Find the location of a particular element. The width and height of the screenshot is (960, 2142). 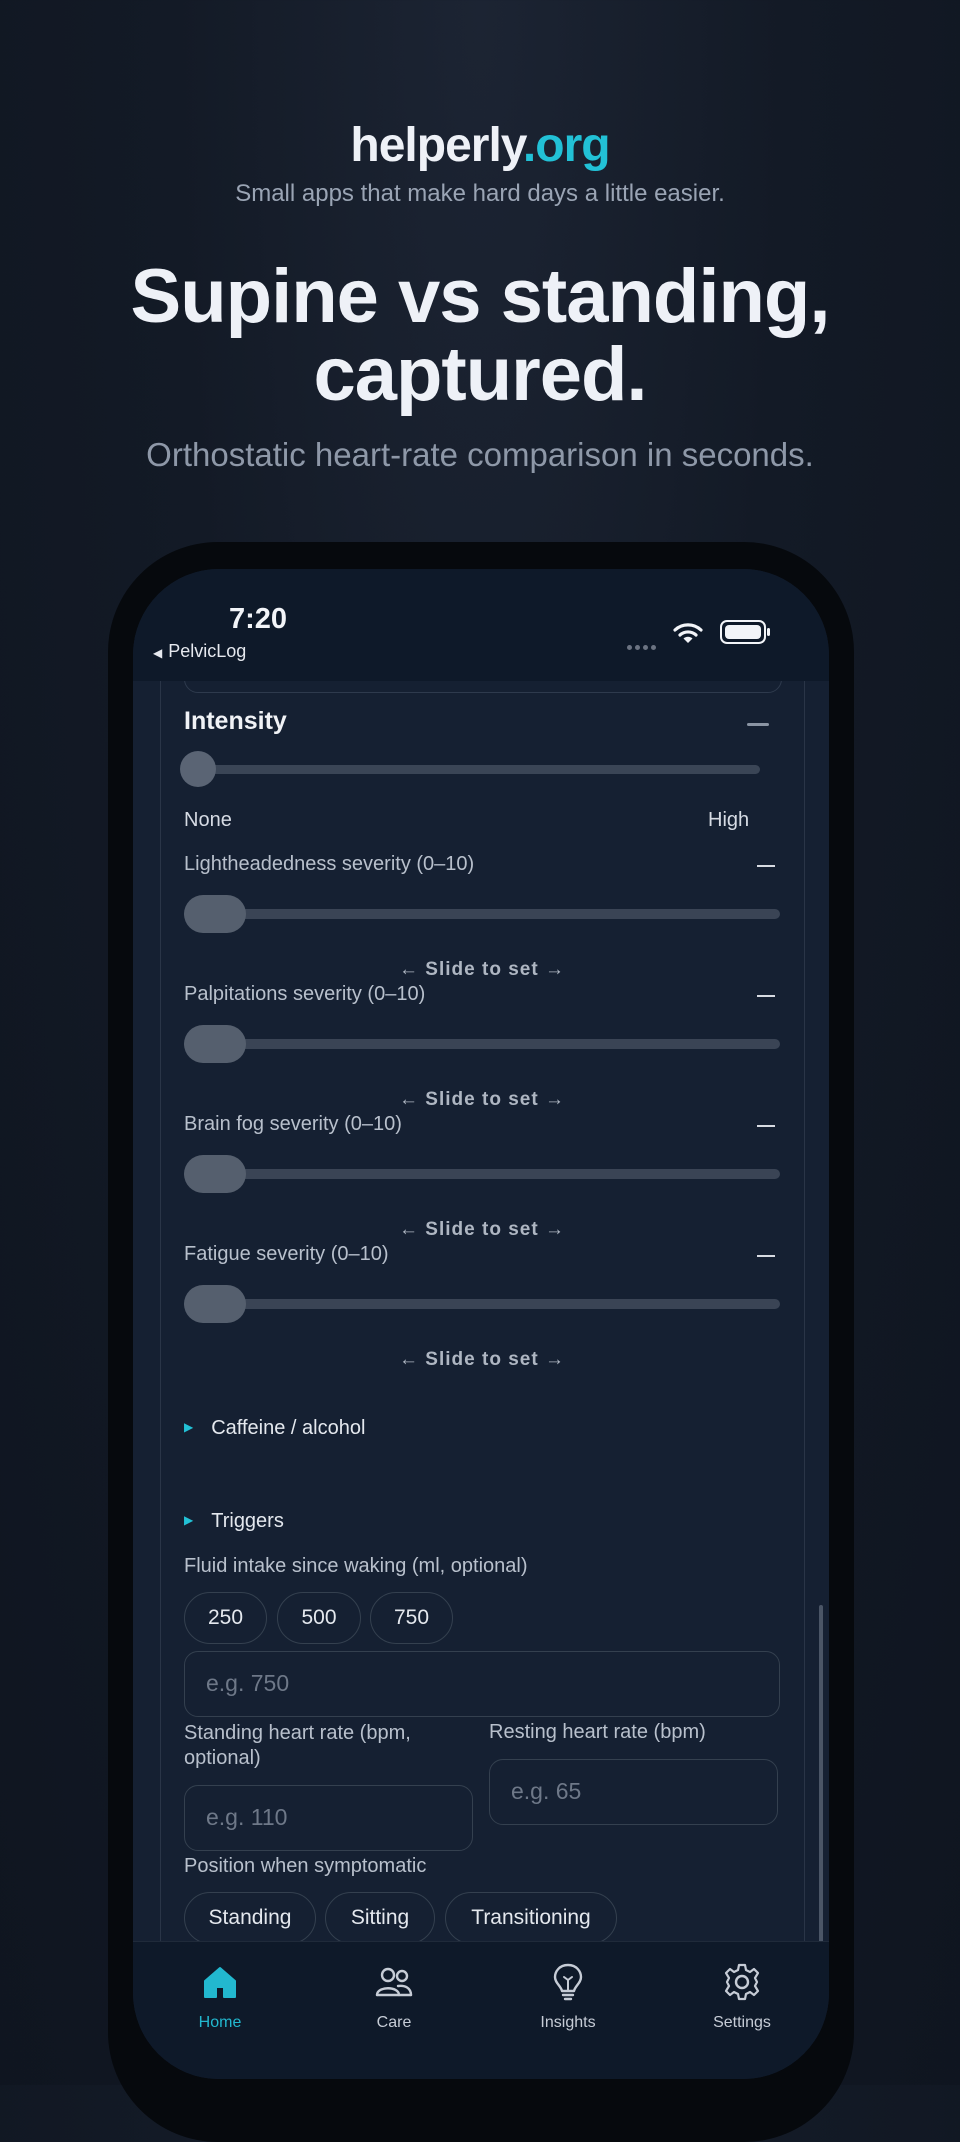

palpitations-slider-track is located at coordinates (482, 1044).